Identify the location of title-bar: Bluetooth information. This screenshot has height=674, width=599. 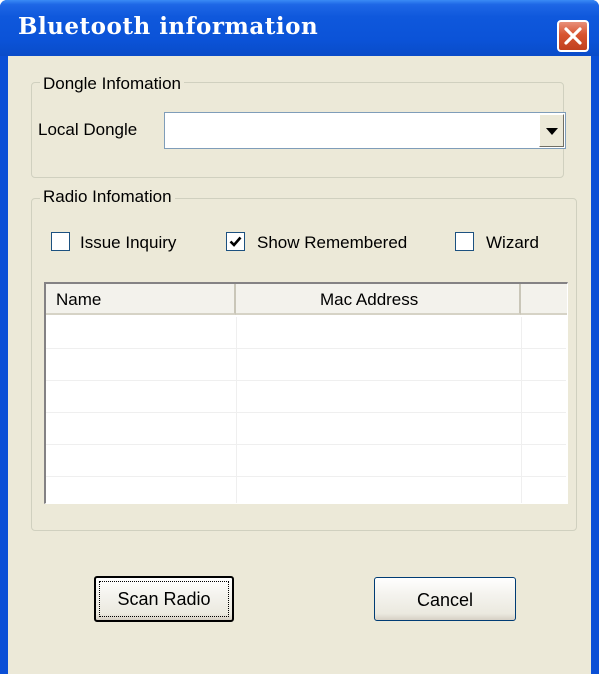
(299, 28).